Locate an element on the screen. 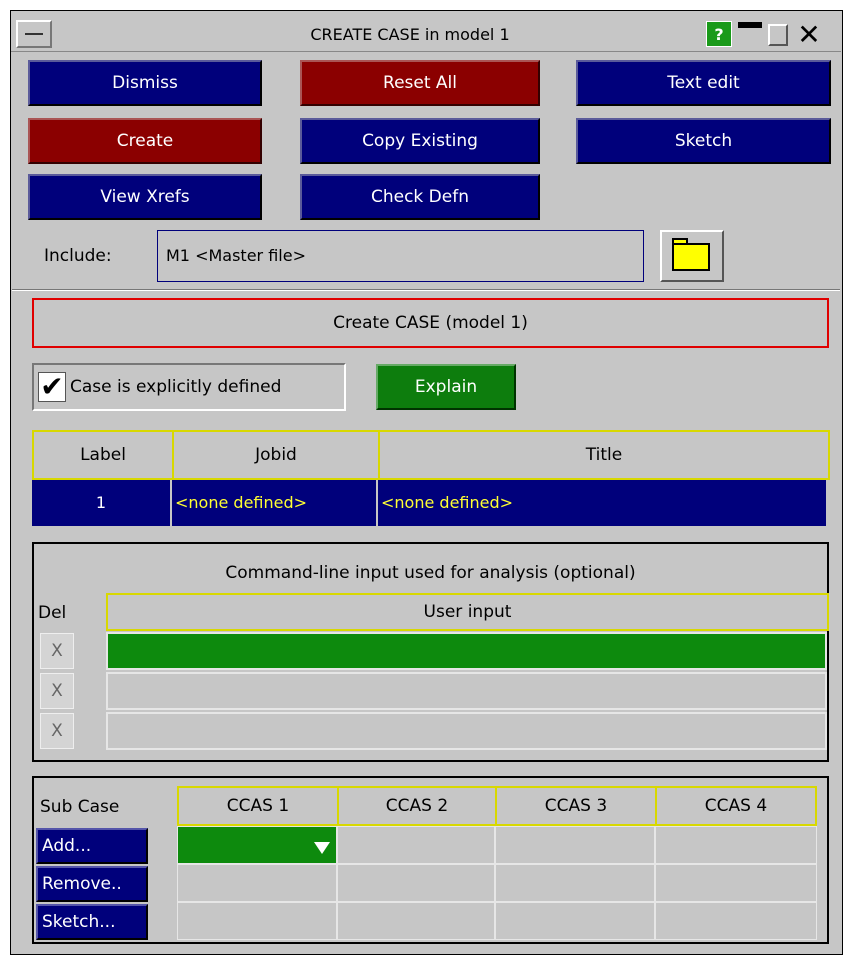 The width and height of the screenshot is (847, 969). dropdown-arrow-icon is located at coordinates (322, 848).